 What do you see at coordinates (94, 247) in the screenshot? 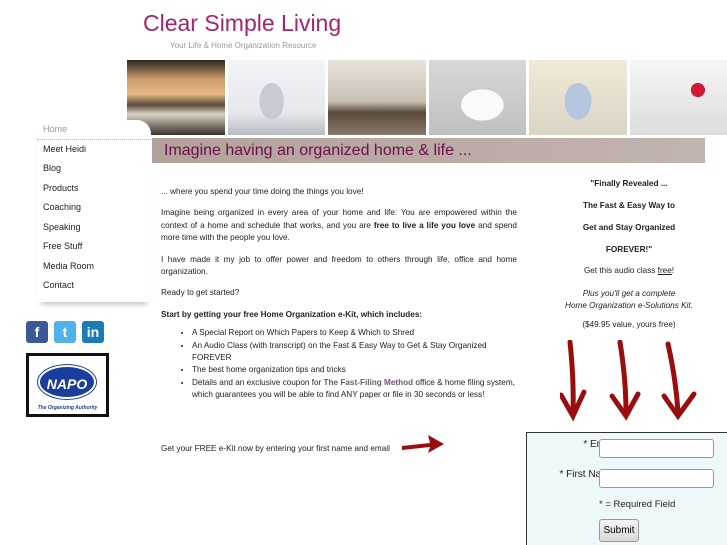
I see `nav-free-stuff: Free Stuff` at bounding box center [94, 247].